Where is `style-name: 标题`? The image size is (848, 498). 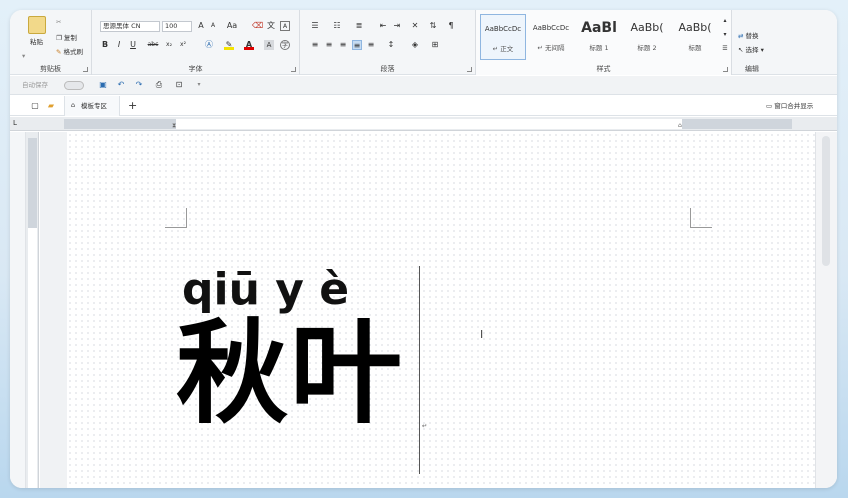 style-name: 标题 is located at coordinates (695, 48).